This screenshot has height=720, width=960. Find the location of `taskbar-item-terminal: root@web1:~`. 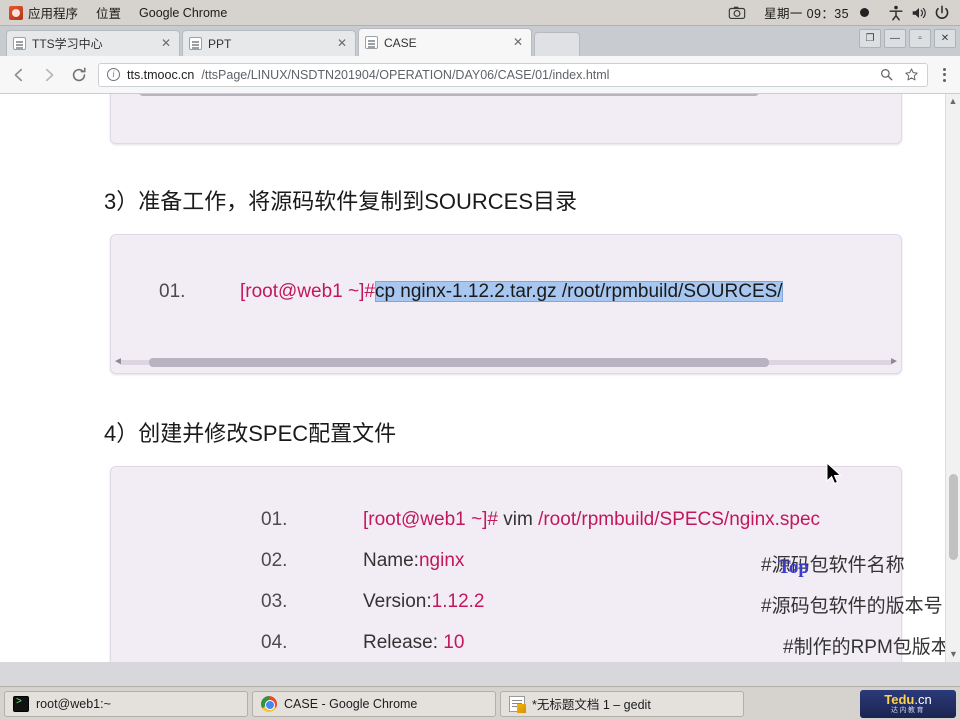

taskbar-item-terminal: root@web1:~ is located at coordinates (126, 703).